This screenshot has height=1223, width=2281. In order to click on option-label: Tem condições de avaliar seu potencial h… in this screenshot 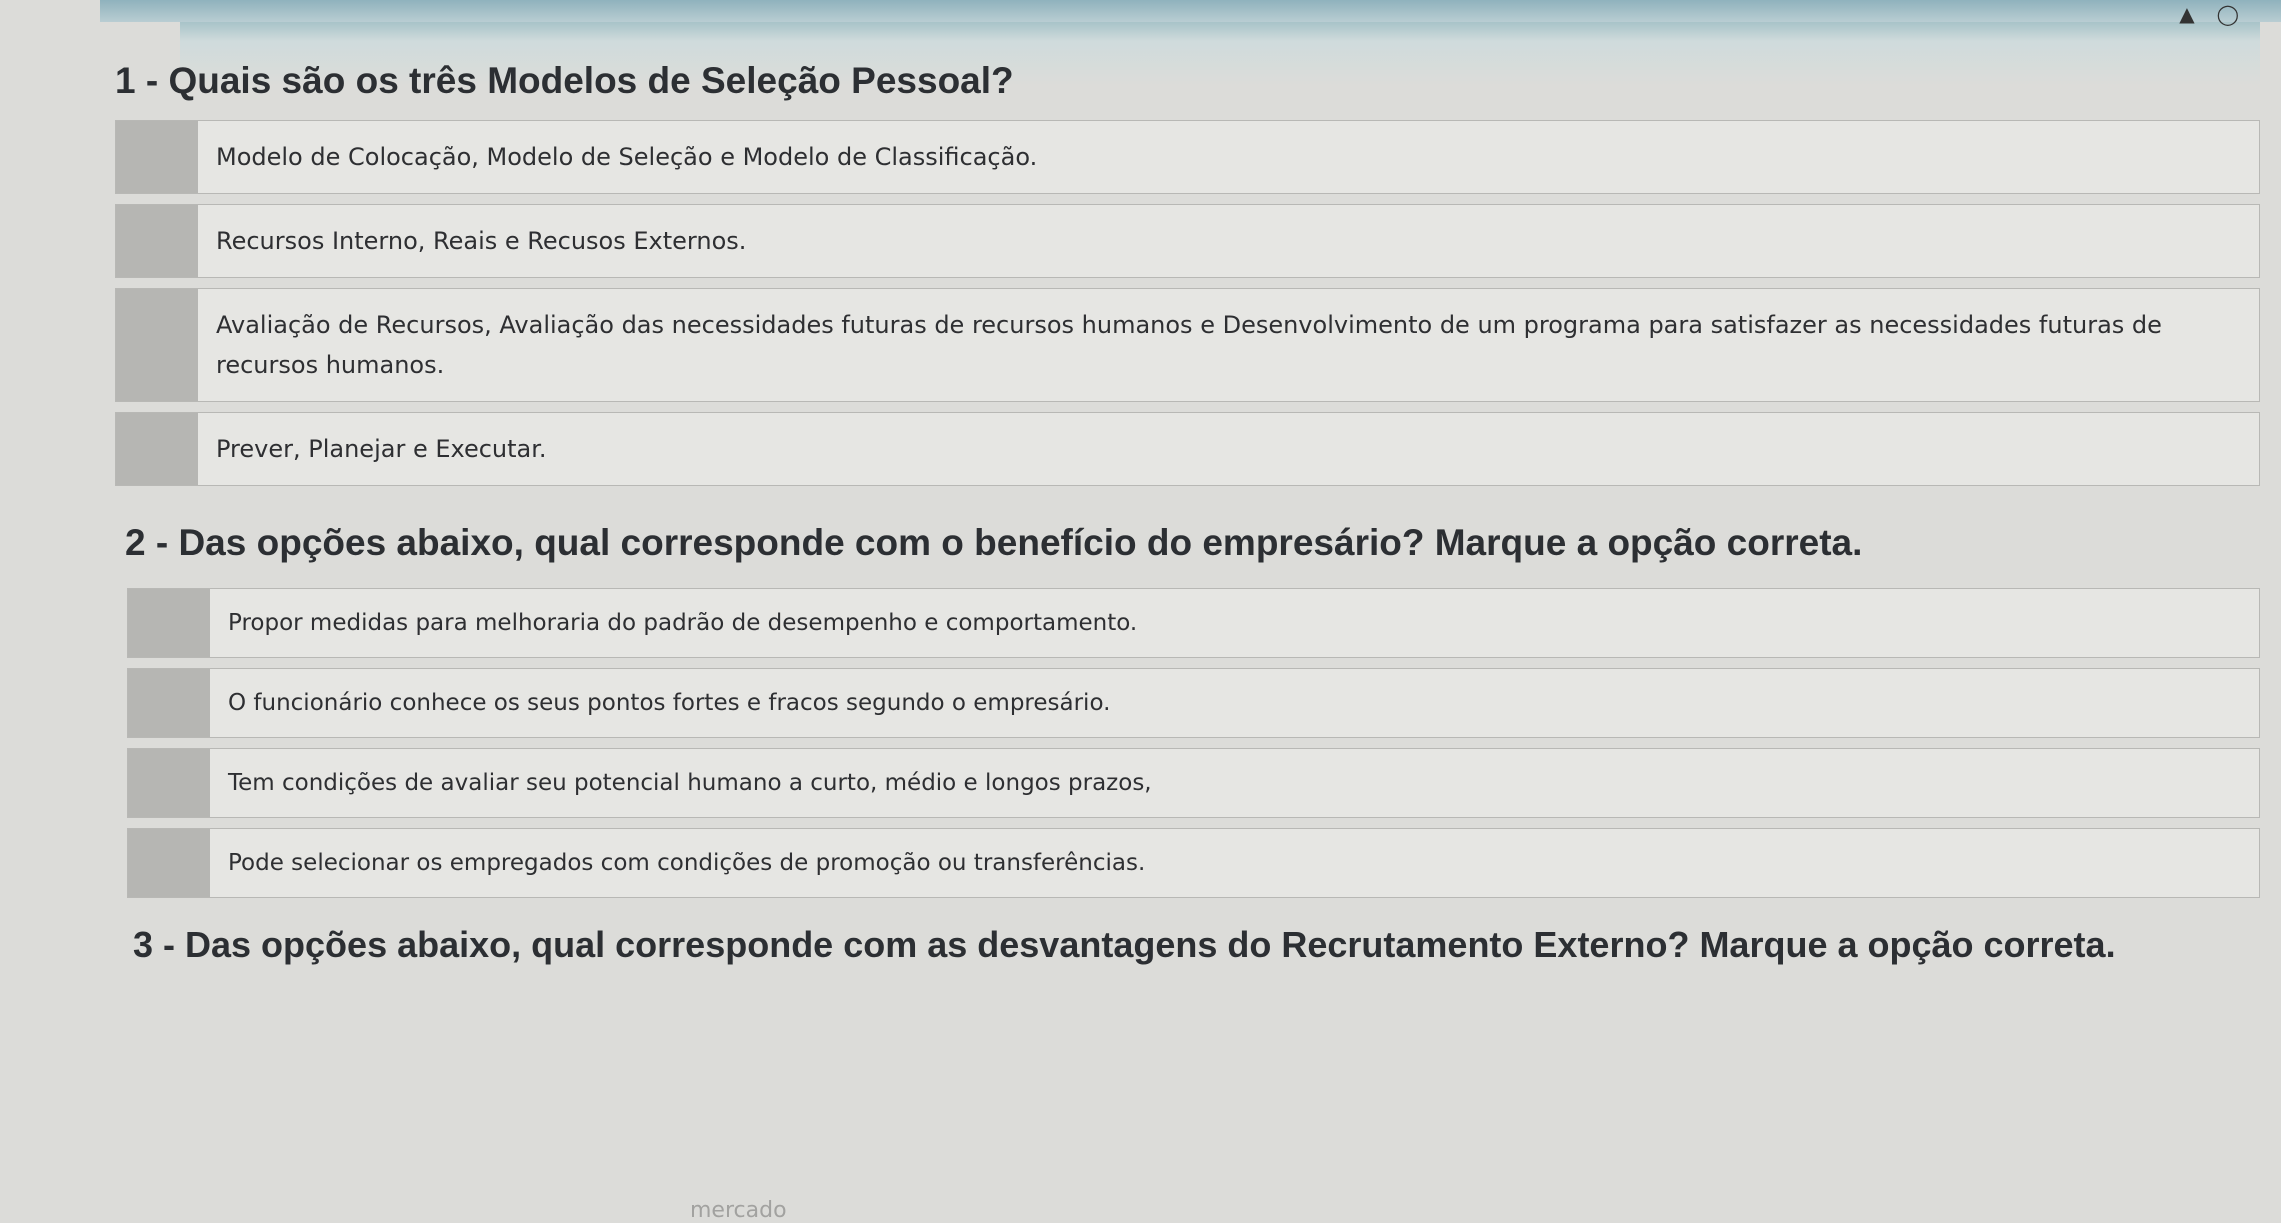, I will do `click(690, 783)`.